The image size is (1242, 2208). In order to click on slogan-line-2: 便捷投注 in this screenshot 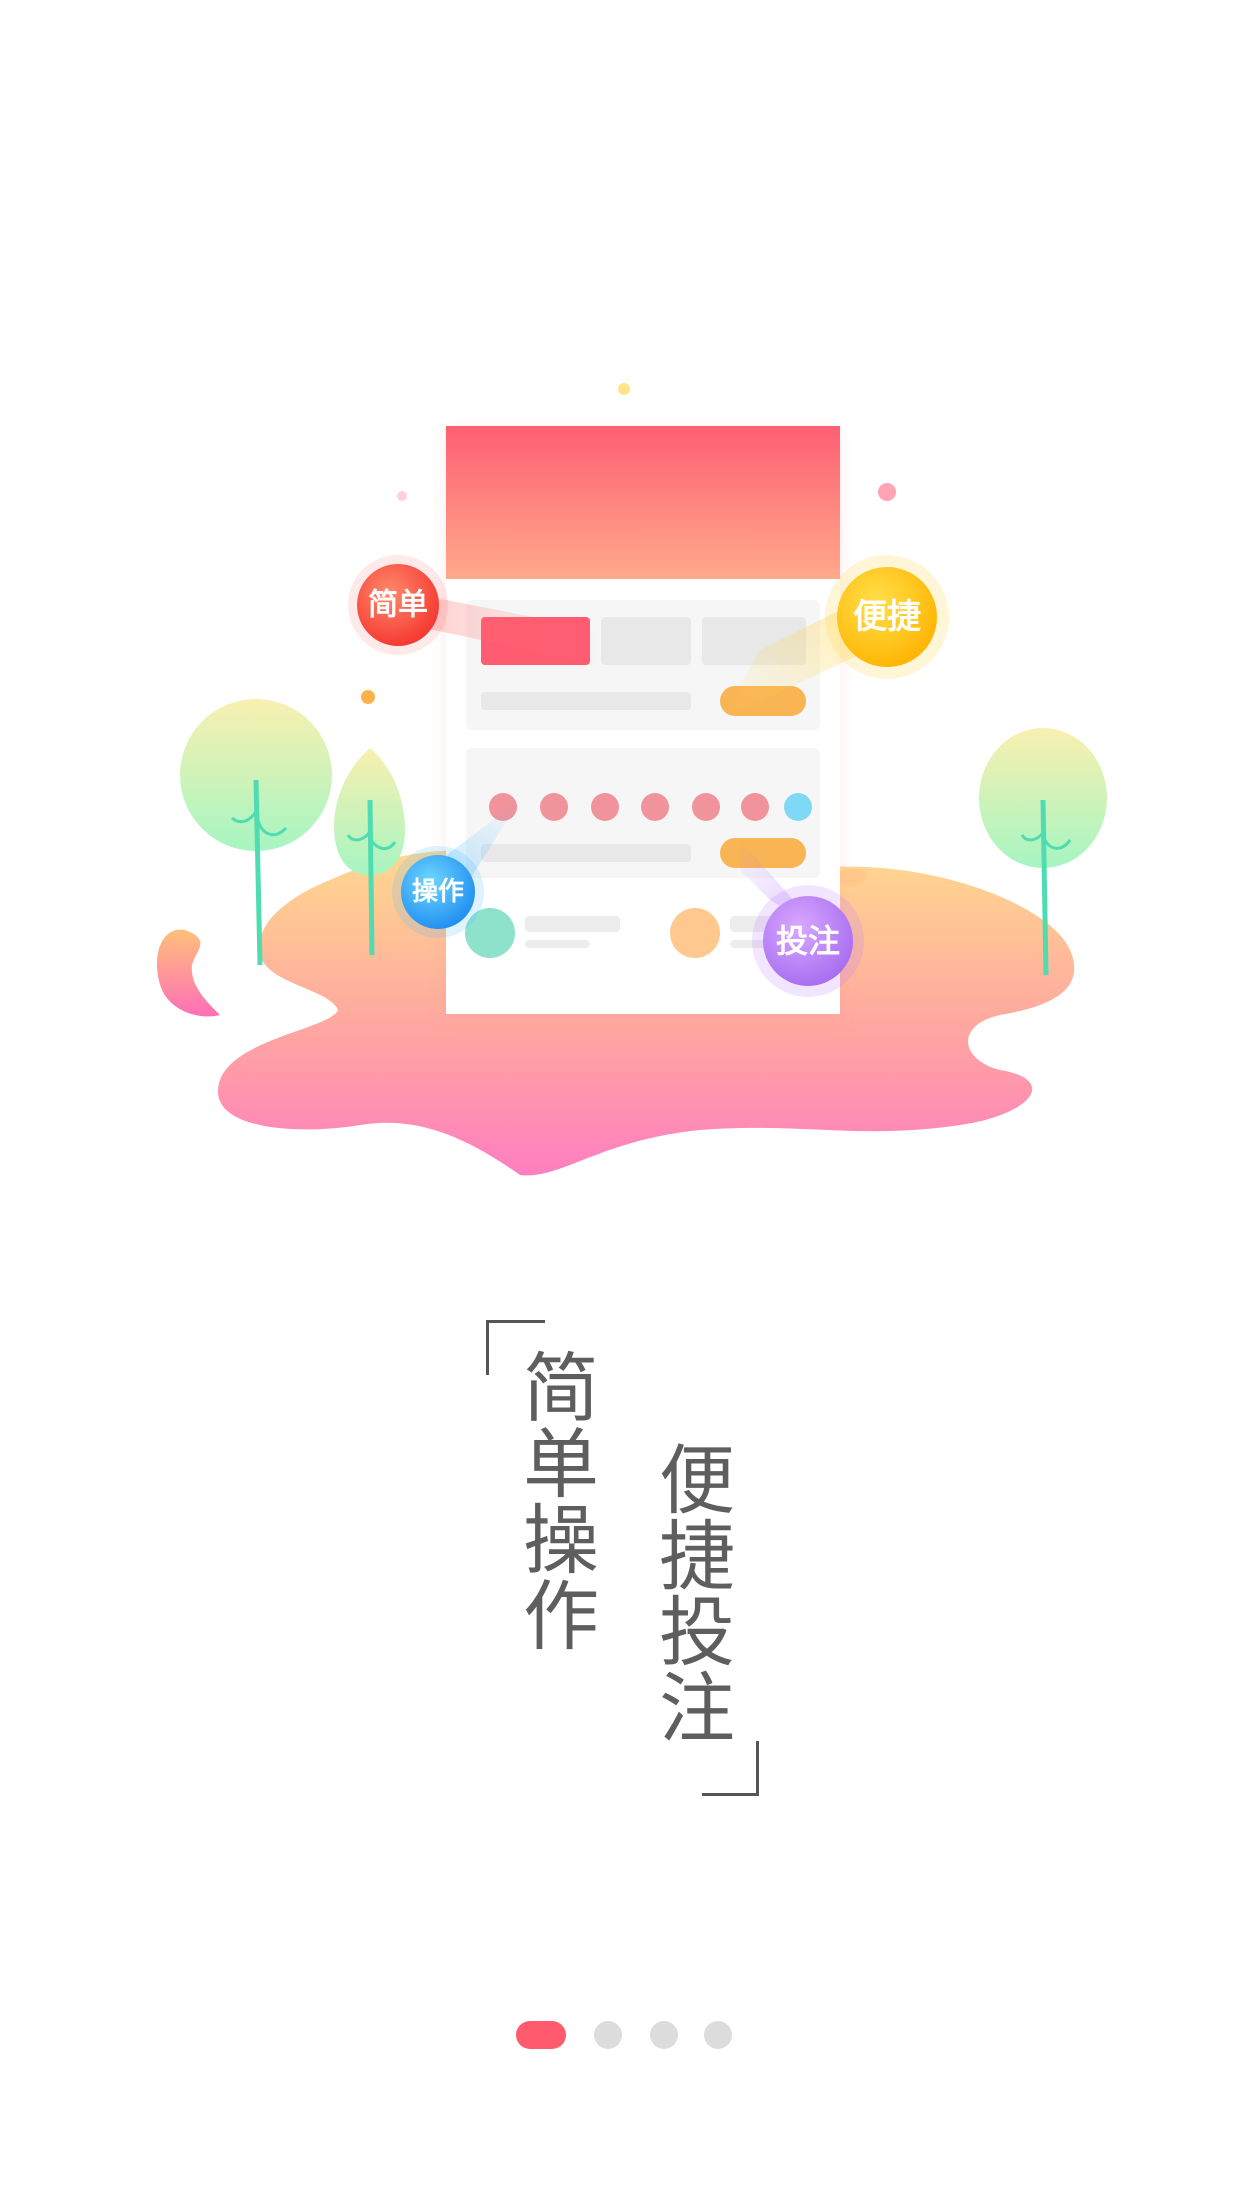, I will do `click(690, 1592)`.